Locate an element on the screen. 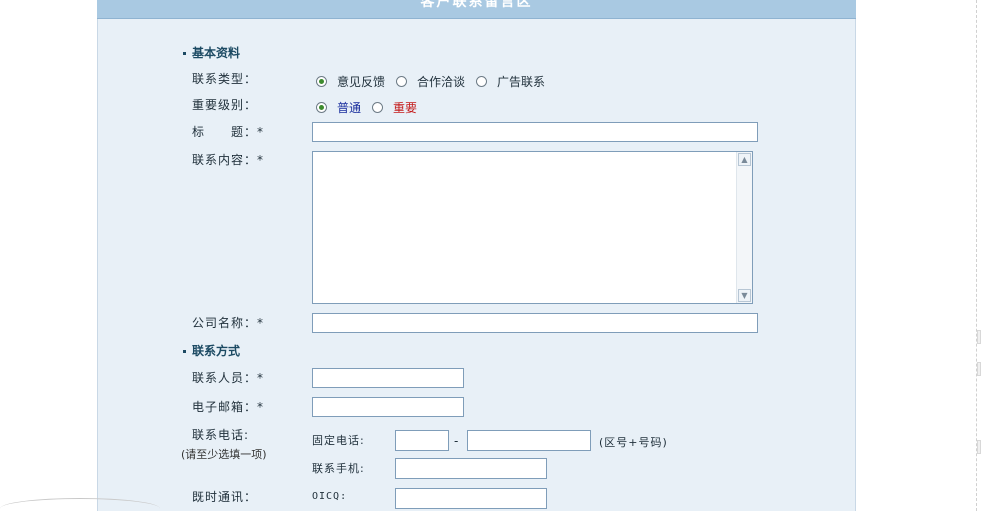  section-contact: 联系方式 is located at coordinates (211, 350).